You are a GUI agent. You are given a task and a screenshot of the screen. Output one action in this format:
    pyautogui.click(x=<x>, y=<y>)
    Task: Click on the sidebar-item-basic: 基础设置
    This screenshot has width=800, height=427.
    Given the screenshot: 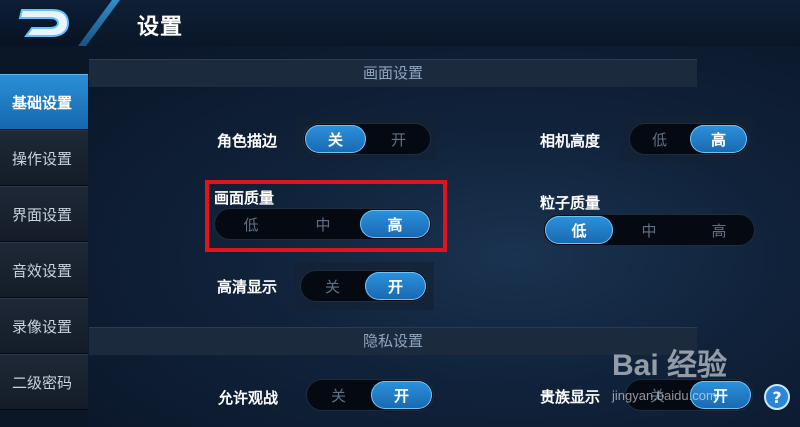 What is the action you would take?
    pyautogui.click(x=44, y=102)
    